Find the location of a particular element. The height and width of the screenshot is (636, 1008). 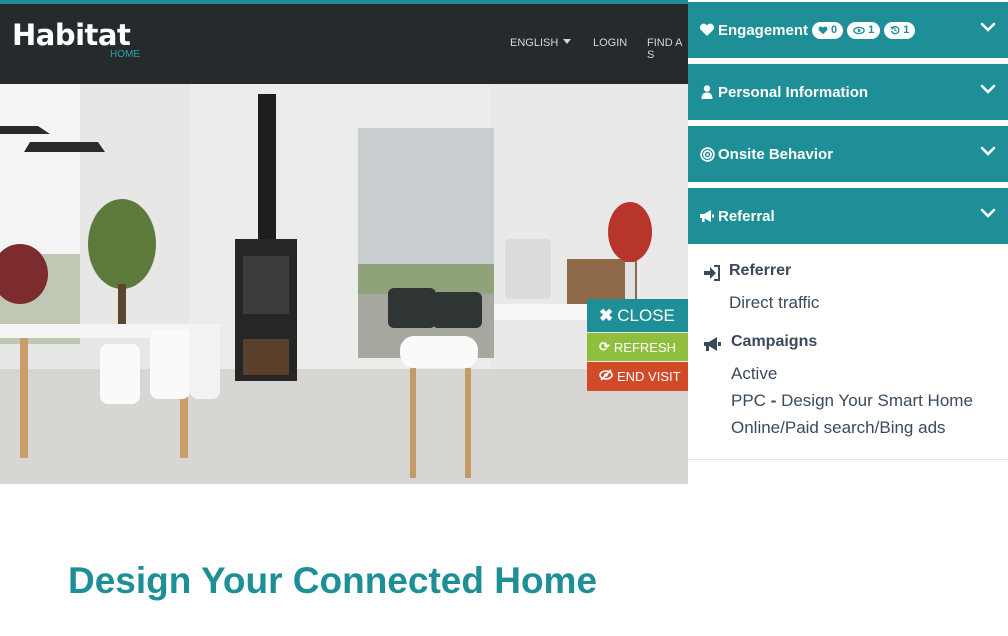

campaign-channel: Online/Paid search/Bing ads is located at coordinates (838, 427).